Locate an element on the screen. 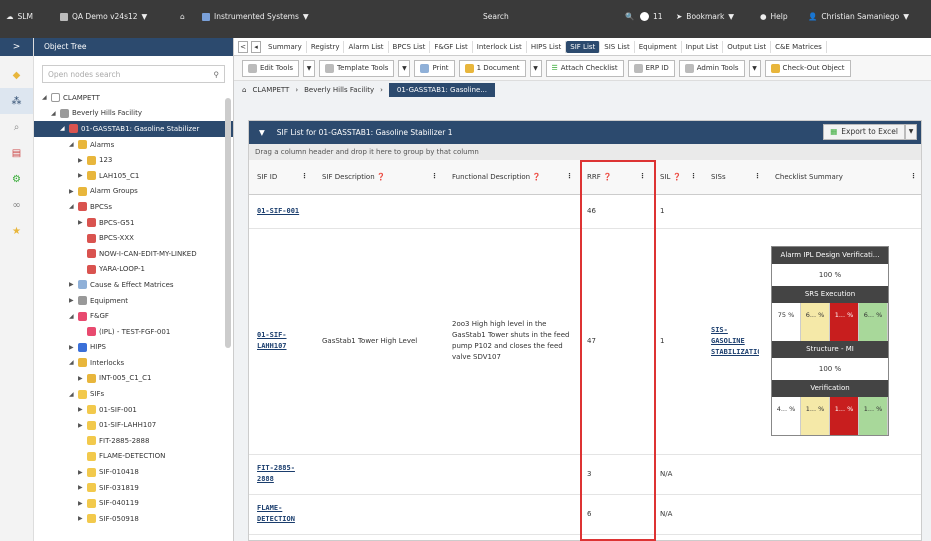 The width and height of the screenshot is (931, 541). column-header: SIF ID ⋮ is located at coordinates (281, 177).